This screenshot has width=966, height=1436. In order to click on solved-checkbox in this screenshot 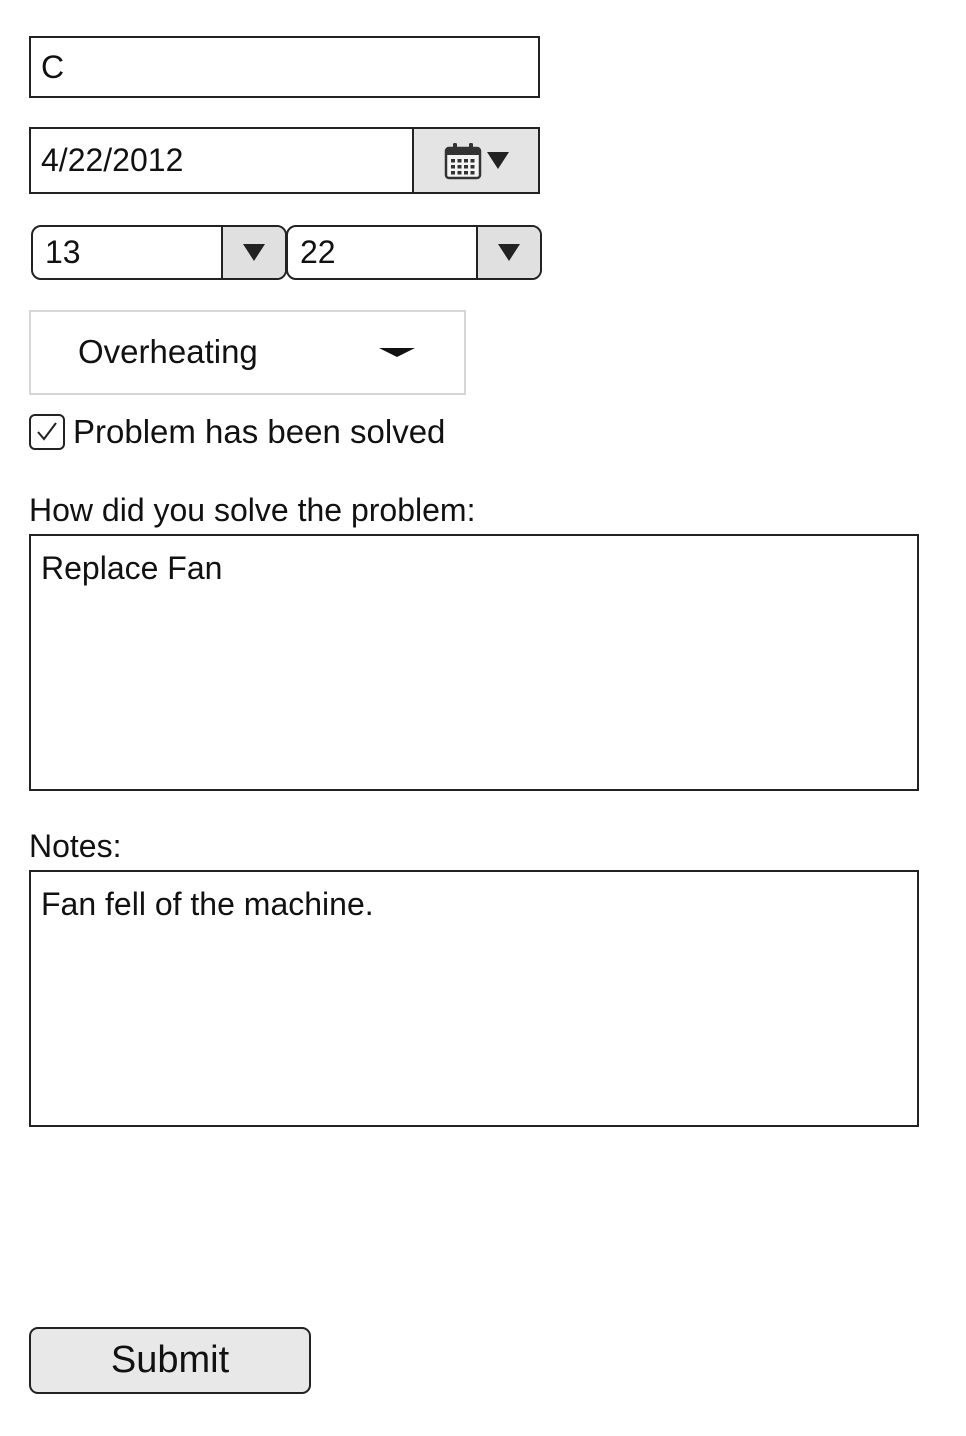, I will do `click(47, 432)`.